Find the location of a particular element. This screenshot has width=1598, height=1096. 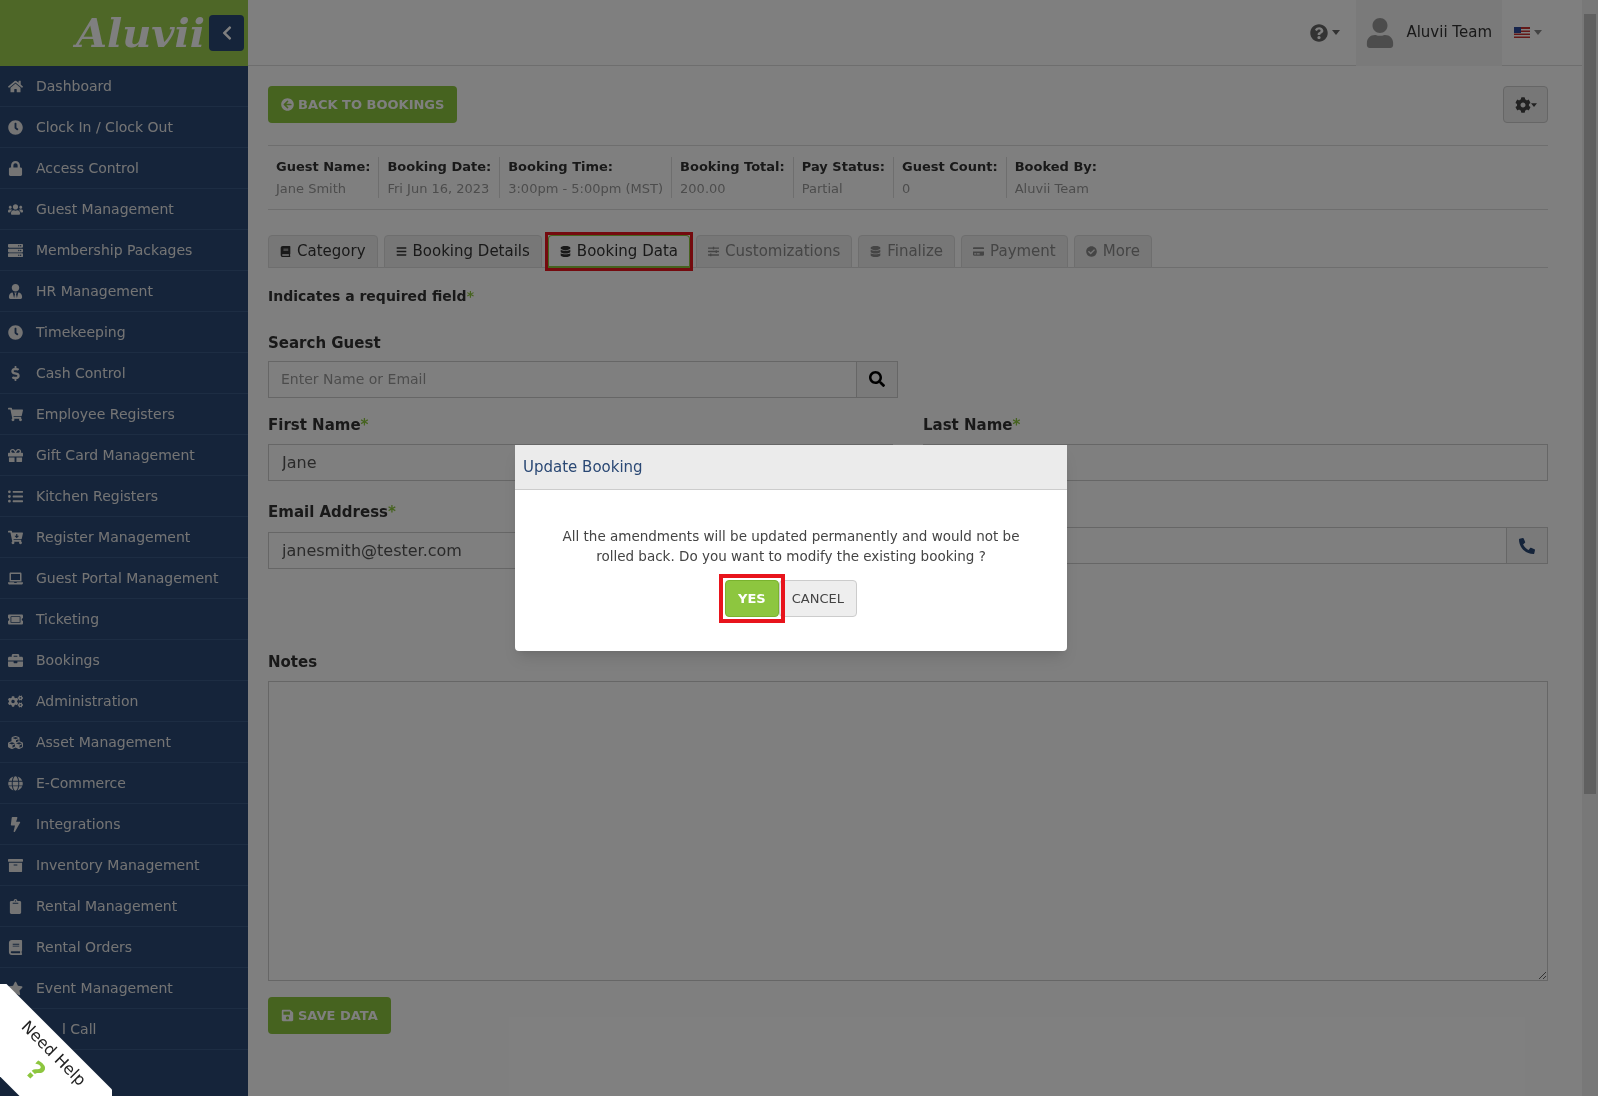

field-label: Last Name* is located at coordinates (972, 425).